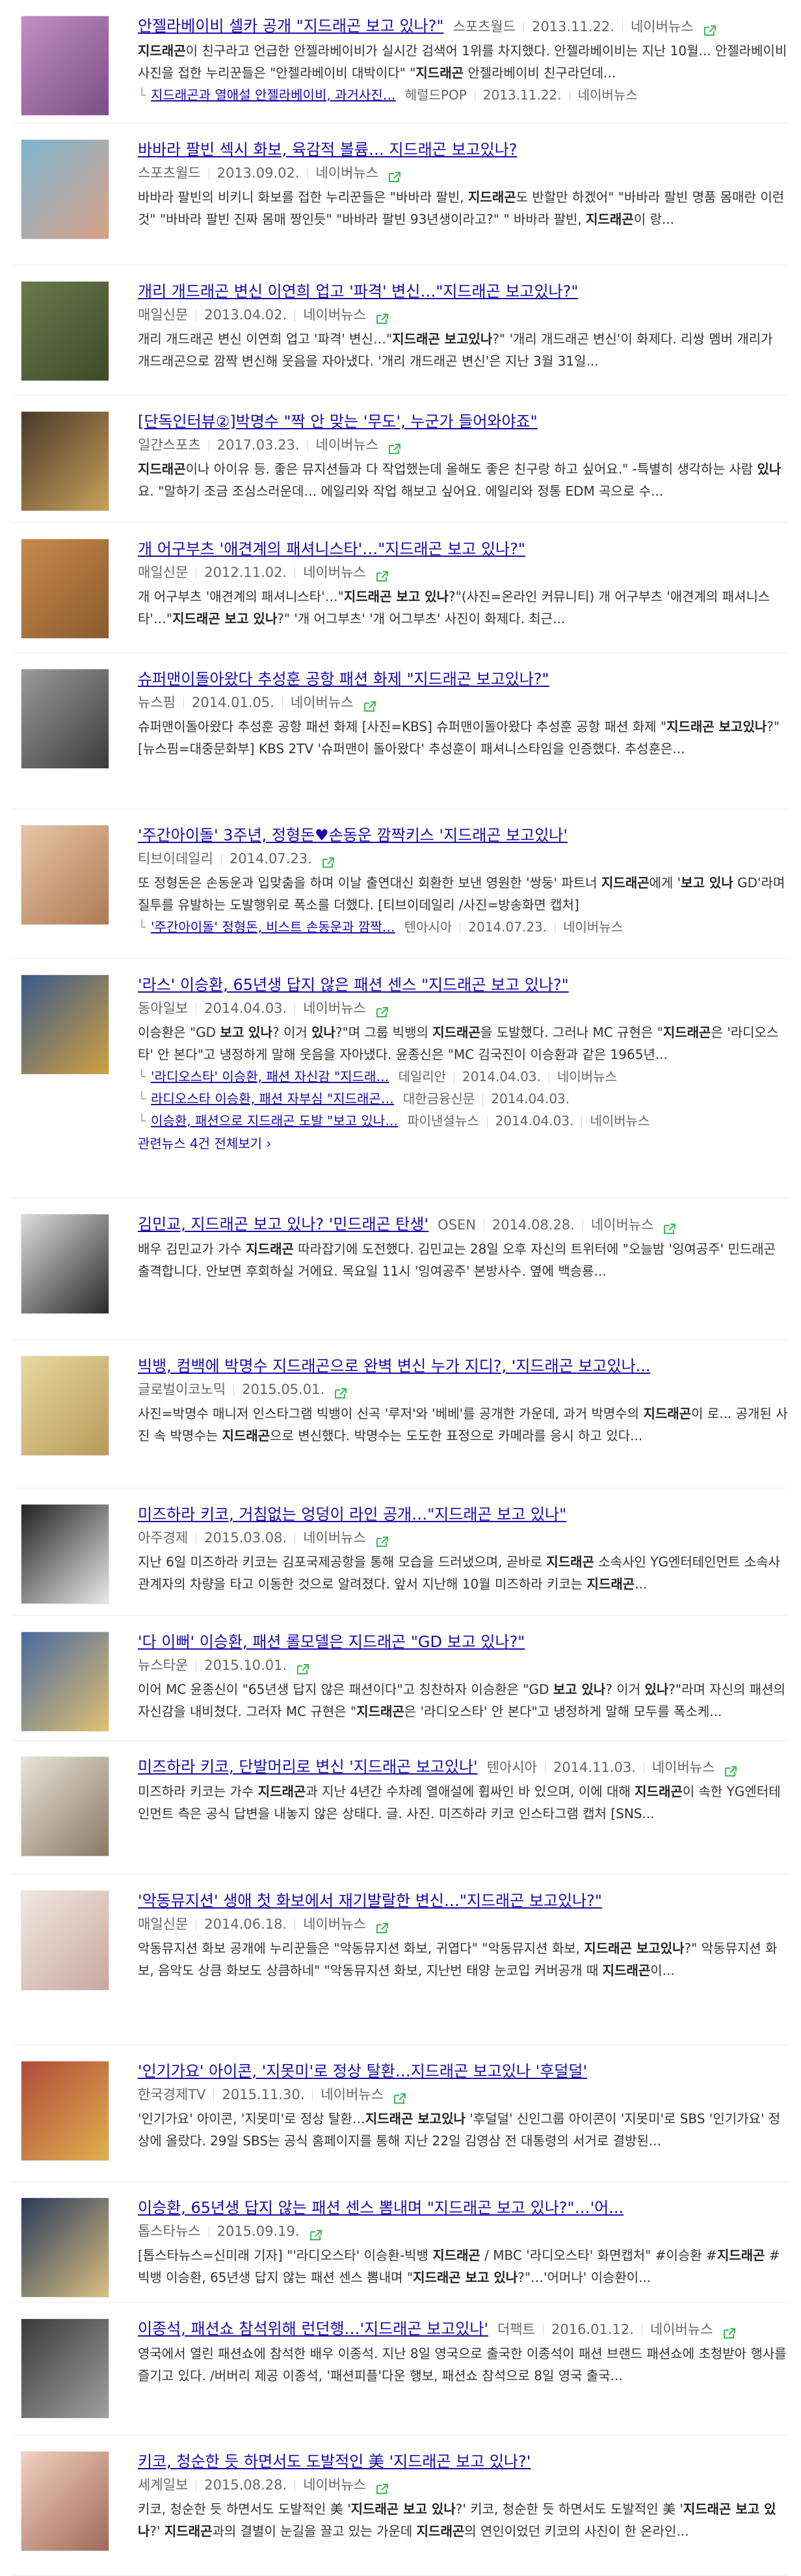  What do you see at coordinates (334, 2461) in the screenshot?
I see `news-title-link: 키코, 청순한 듯 하면서도 도발적인 美 '지드래곤 보고 있나?'` at bounding box center [334, 2461].